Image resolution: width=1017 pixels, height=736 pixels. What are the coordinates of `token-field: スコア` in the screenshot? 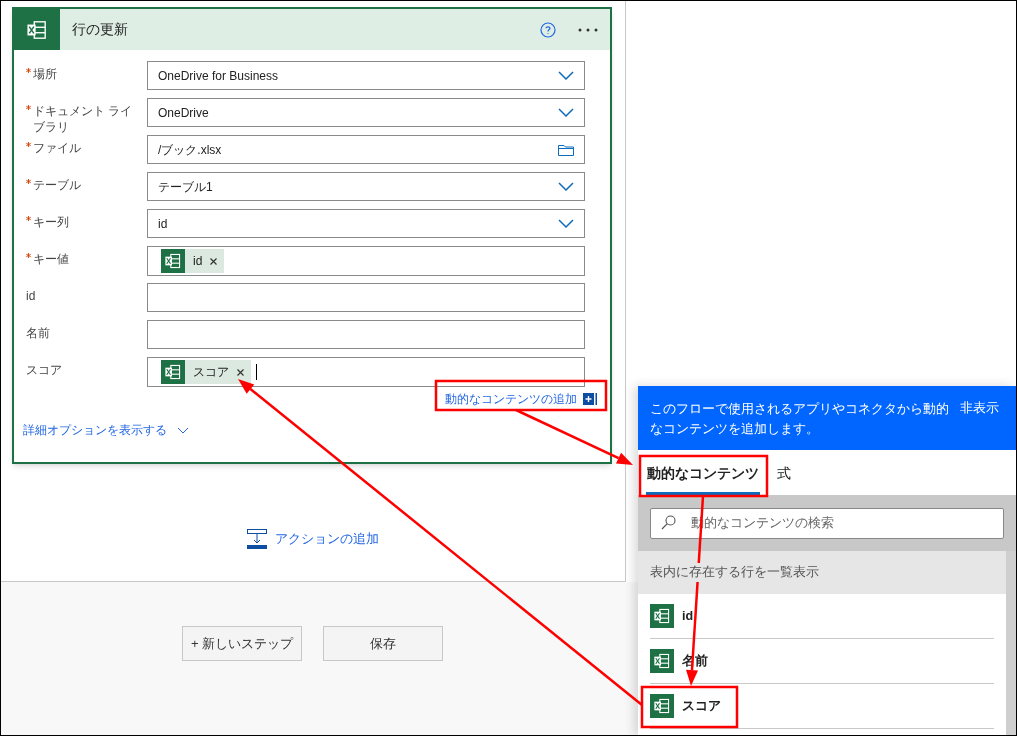 It's located at (366, 372).